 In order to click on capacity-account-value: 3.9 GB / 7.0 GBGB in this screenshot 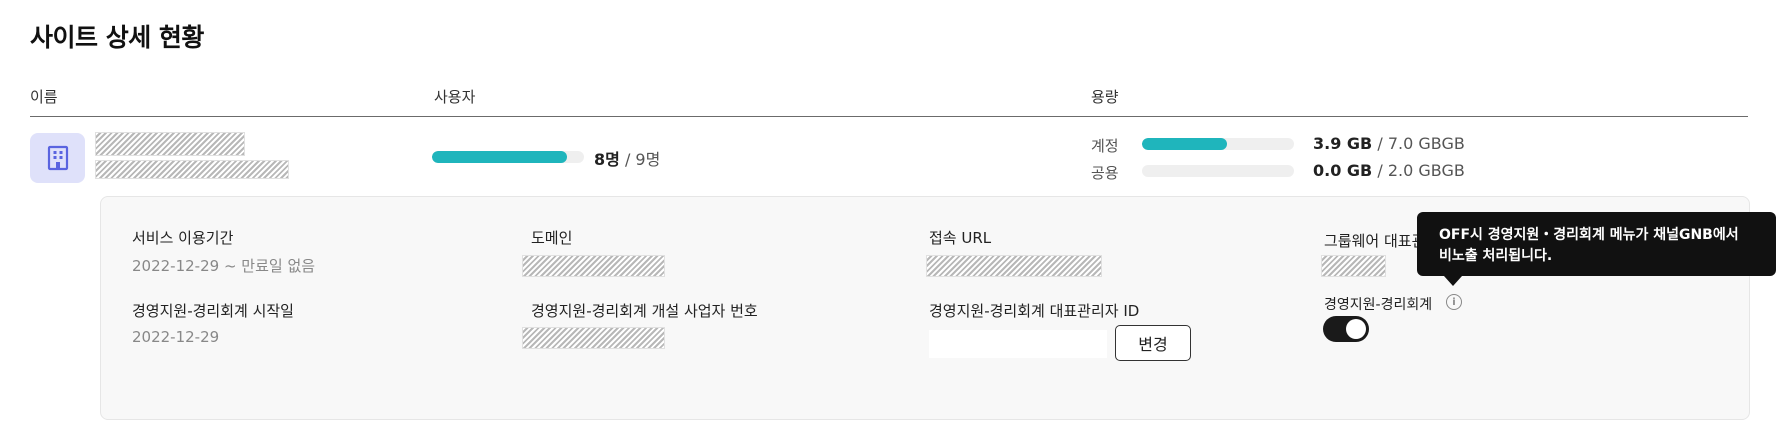, I will do `click(1389, 143)`.